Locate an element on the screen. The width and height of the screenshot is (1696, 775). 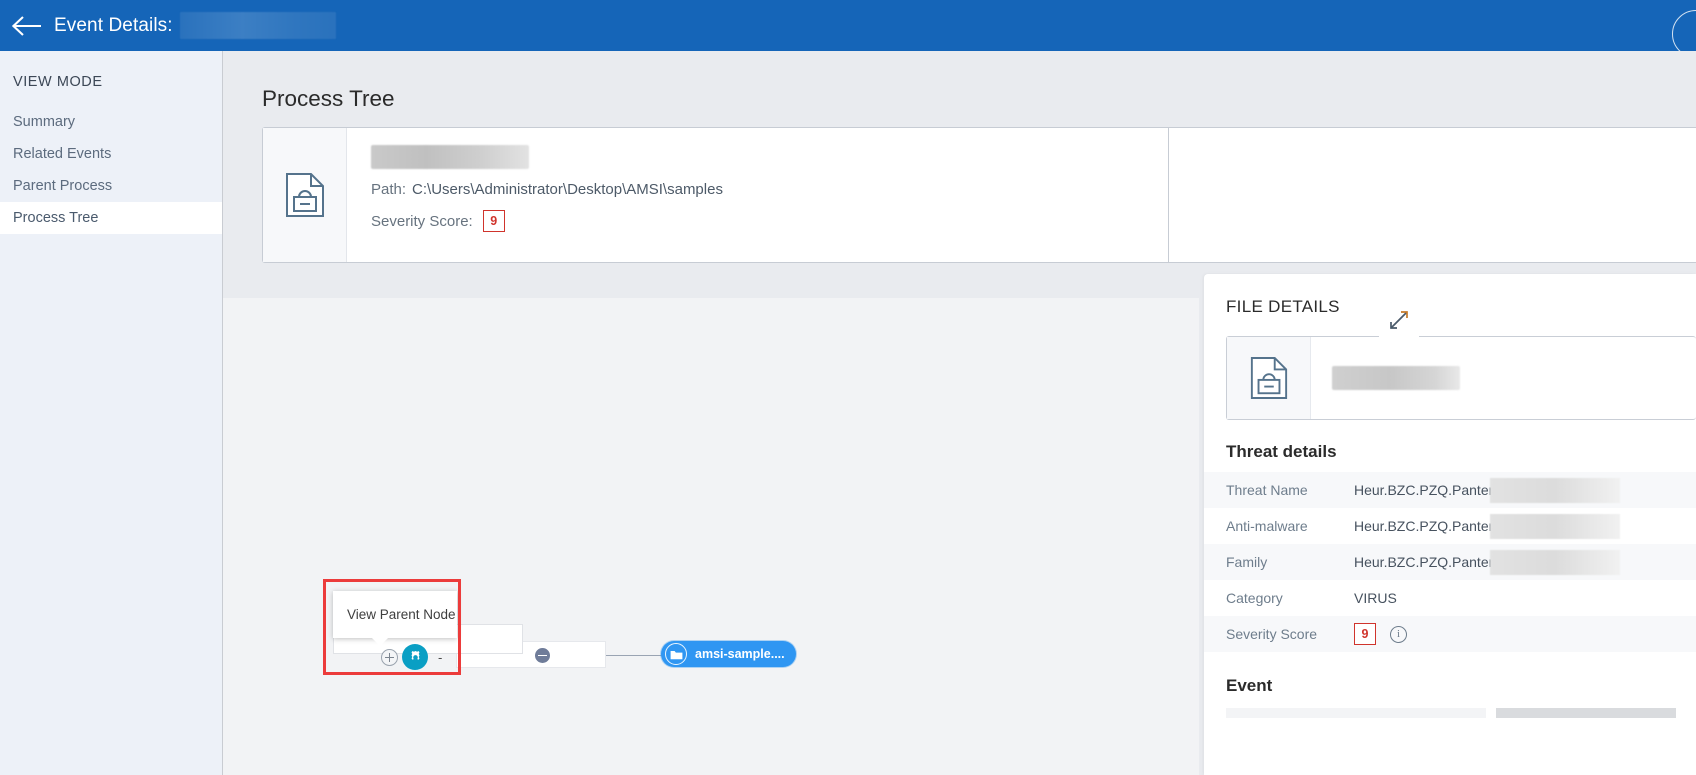
event-row-cell is located at coordinates (1356, 713).